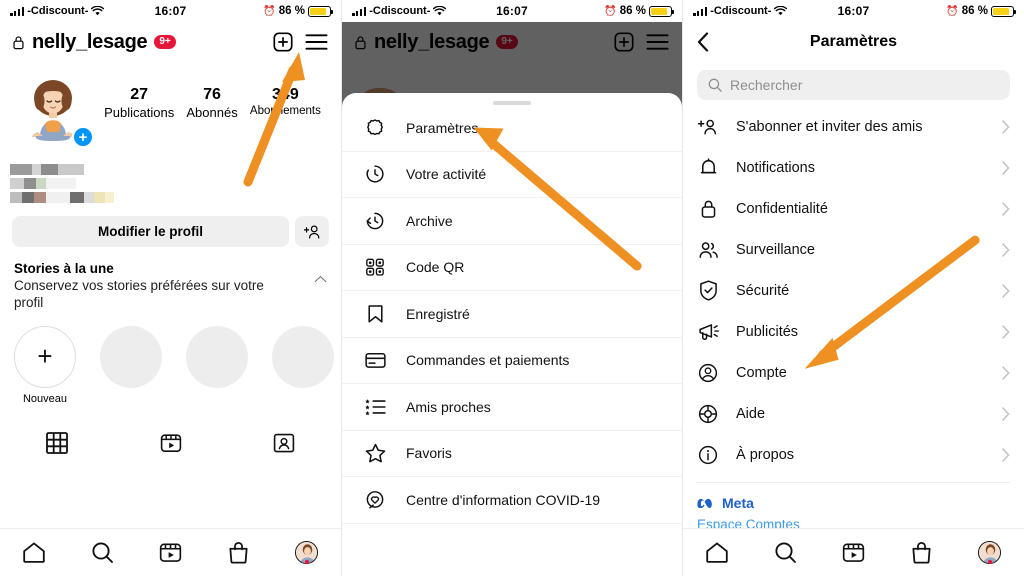 The image size is (1024, 576). I want to click on highlights-title: Stories à la une, so click(64, 268).